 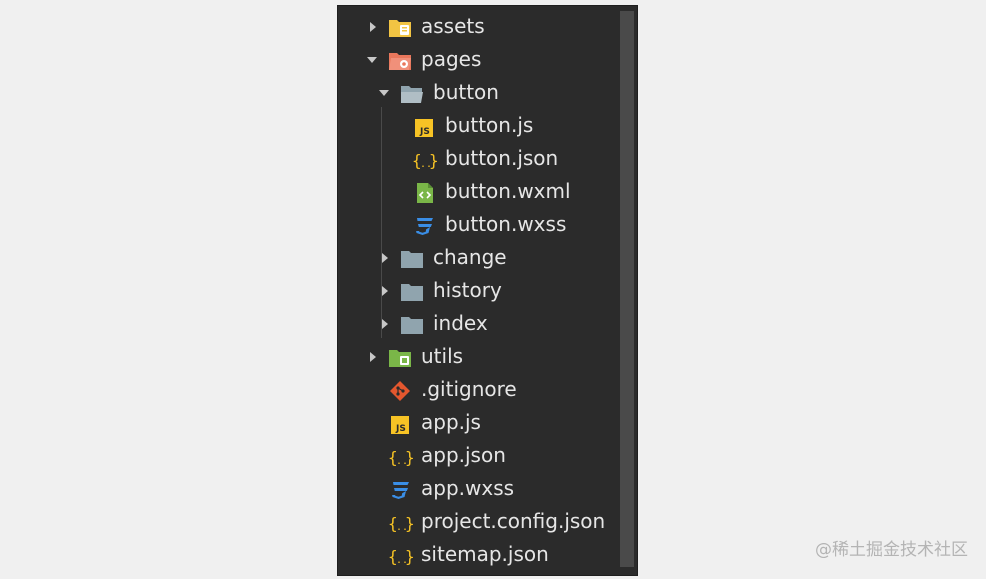 I want to click on tree-item-label: button.wxss, so click(x=506, y=224).